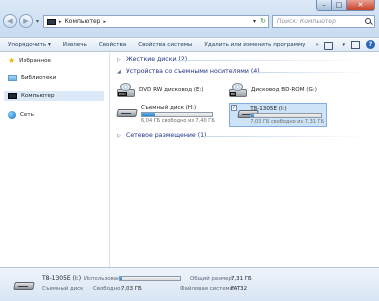 The width and height of the screenshot is (379, 301). Describe the element at coordinates (178, 121) in the screenshot. I see `capacity-text: 6,04 ГБ свободно из 7,40 ГБ` at that location.